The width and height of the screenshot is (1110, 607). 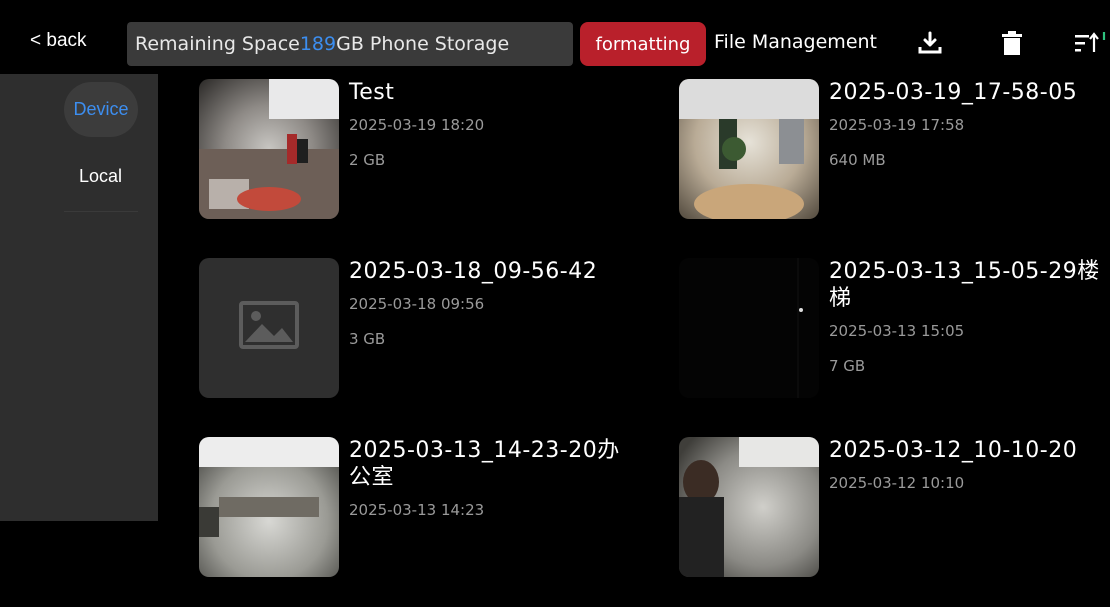 What do you see at coordinates (58, 41) in the screenshot?
I see `back-button: < back` at bounding box center [58, 41].